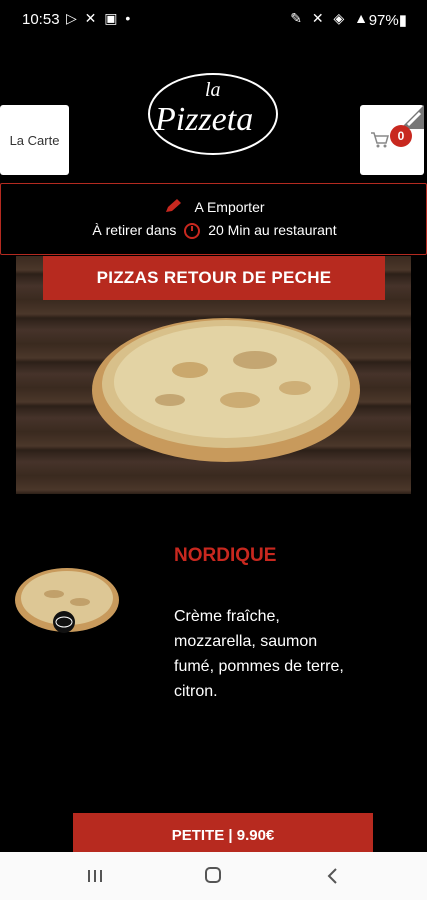 The image size is (427, 900). What do you see at coordinates (225, 555) in the screenshot?
I see `product-name: NORDIQUE` at bounding box center [225, 555].